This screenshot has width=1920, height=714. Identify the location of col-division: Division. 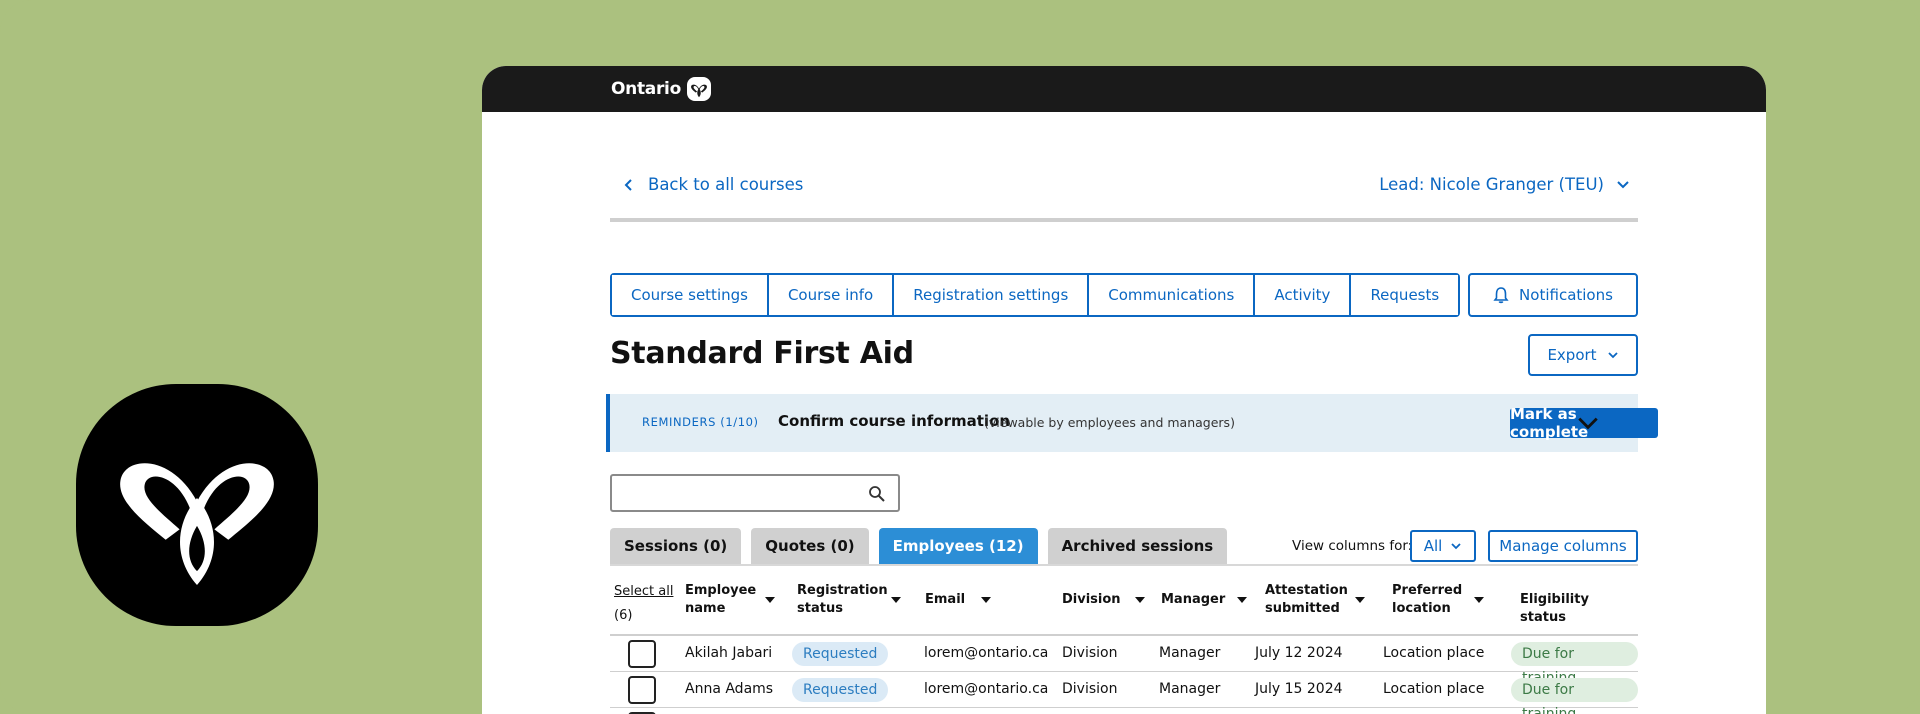
(1103, 600).